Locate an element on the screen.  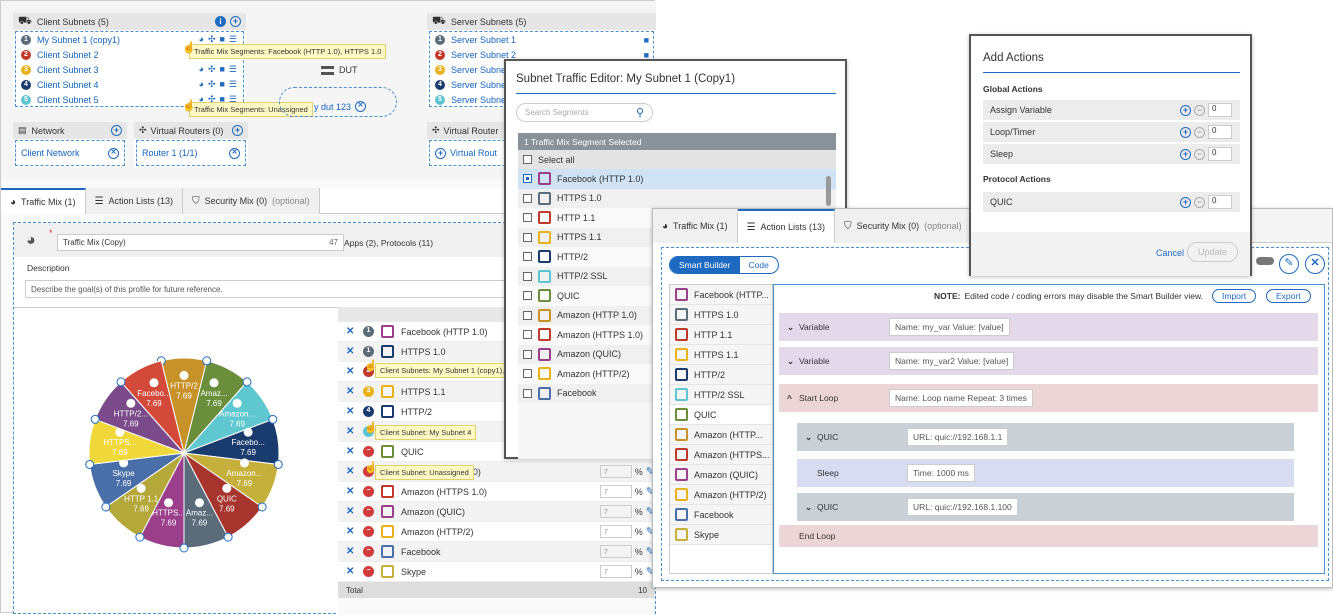
cancel-button: Cancel is located at coordinates (1170, 253).